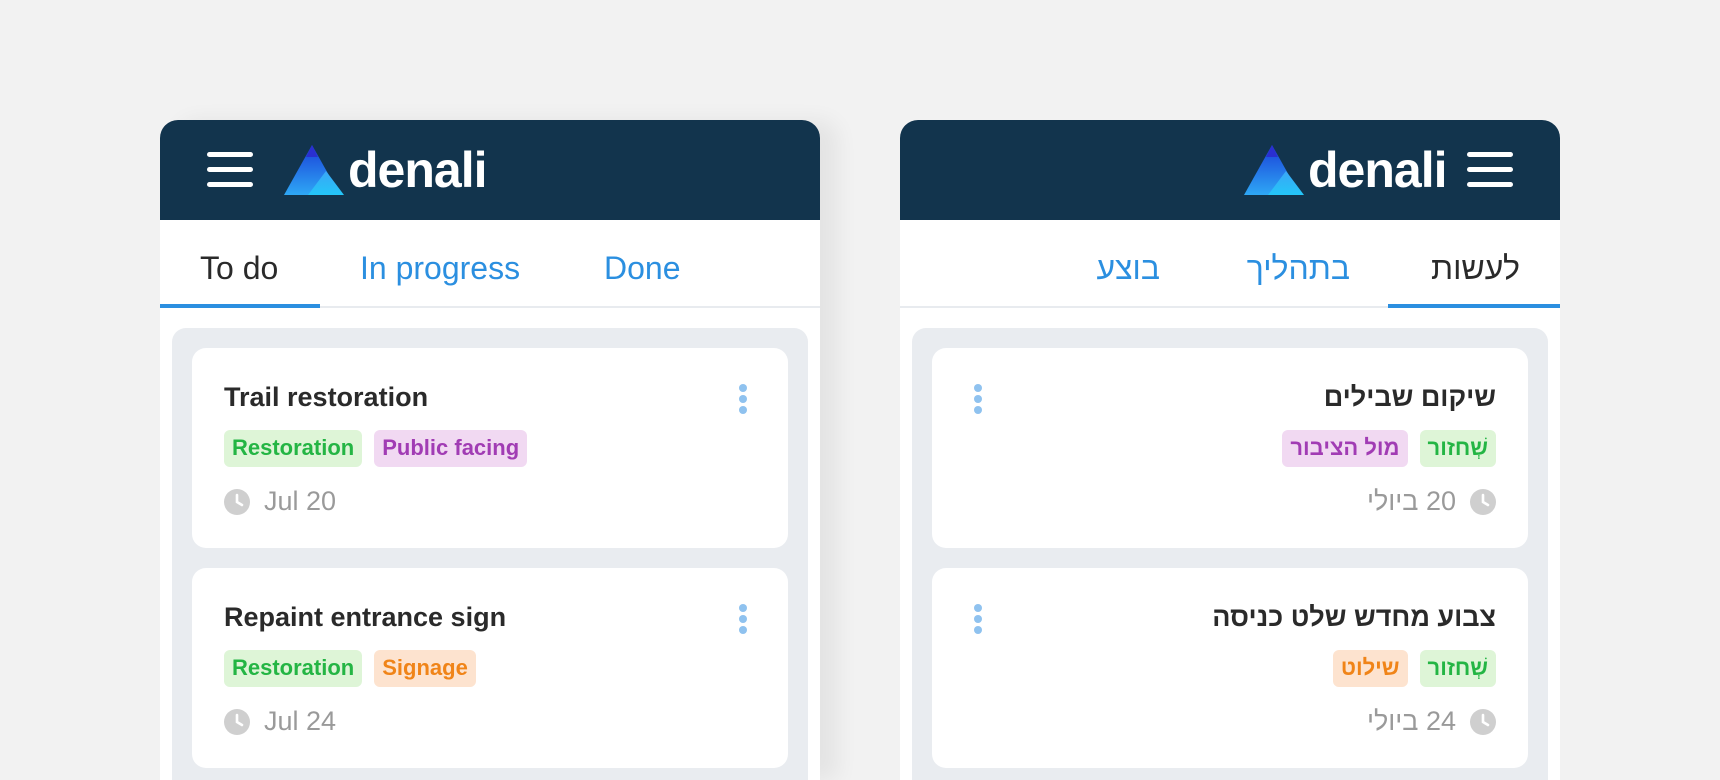 The image size is (1720, 780). Describe the element at coordinates (1414, 668) in the screenshot. I see `tag-list: שְׁחזור שילוט` at that location.